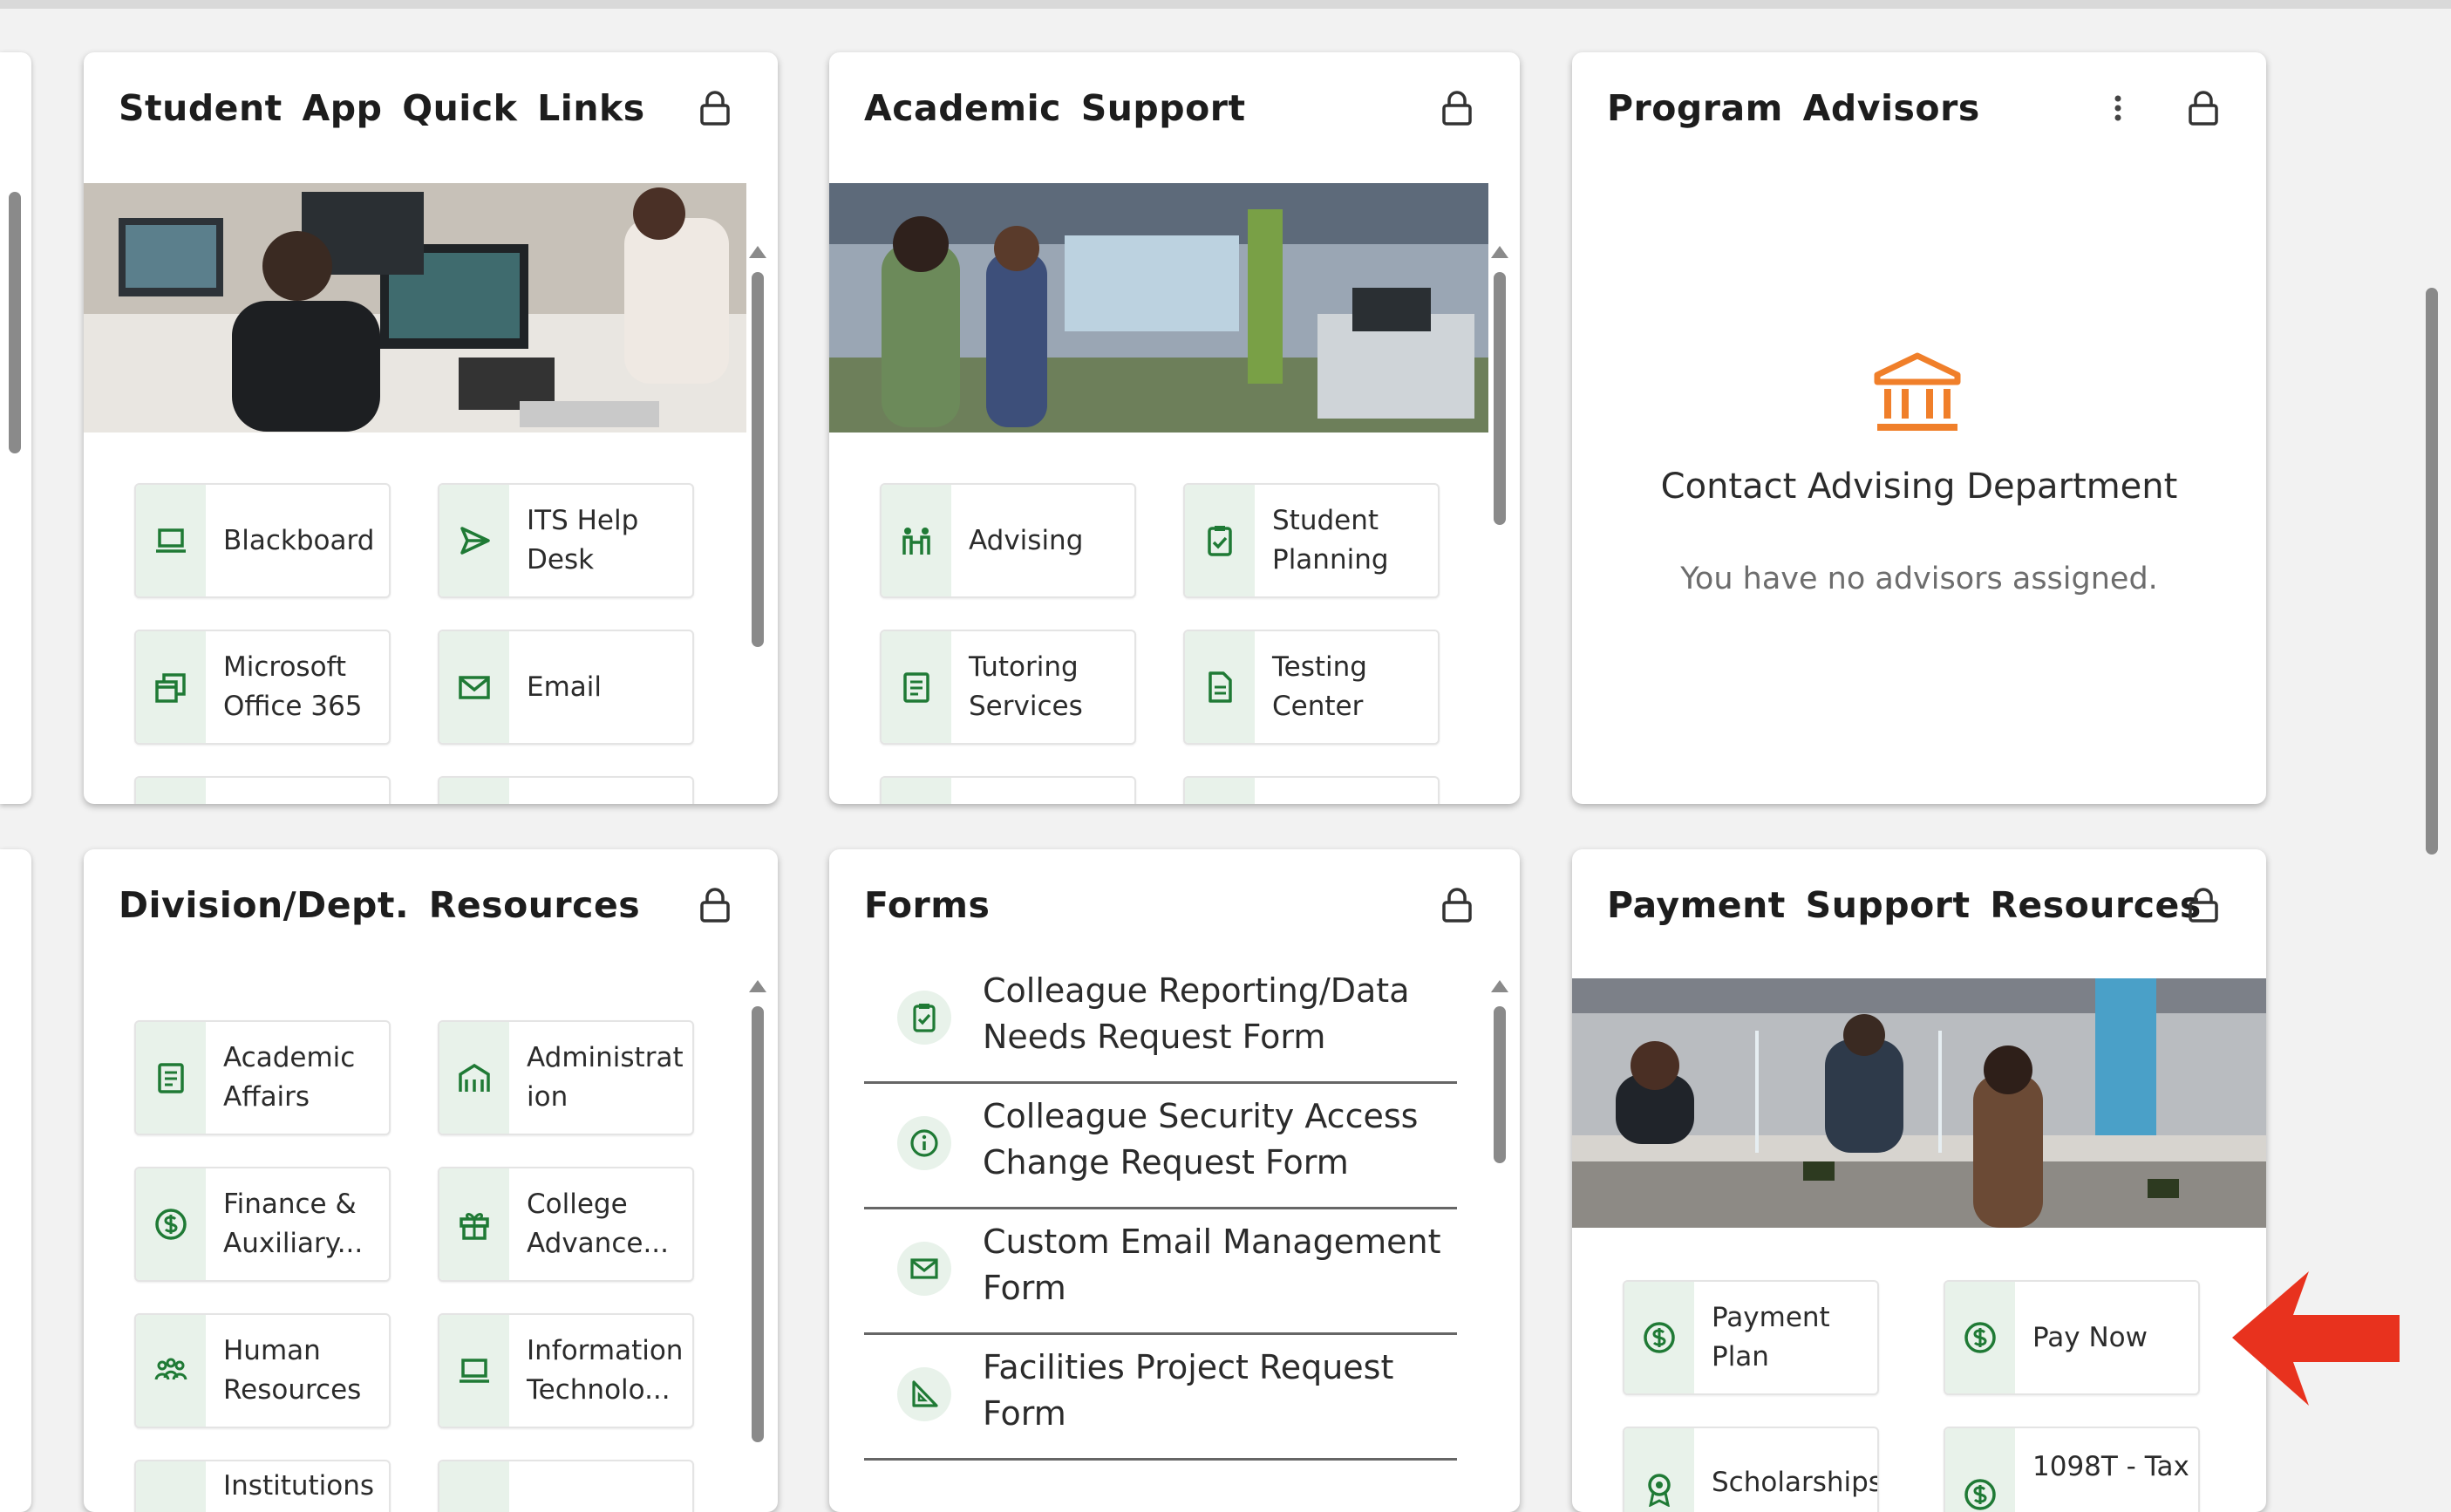 The height and width of the screenshot is (1512, 2451). I want to click on card-title: Student App Quick Links, so click(382, 108).